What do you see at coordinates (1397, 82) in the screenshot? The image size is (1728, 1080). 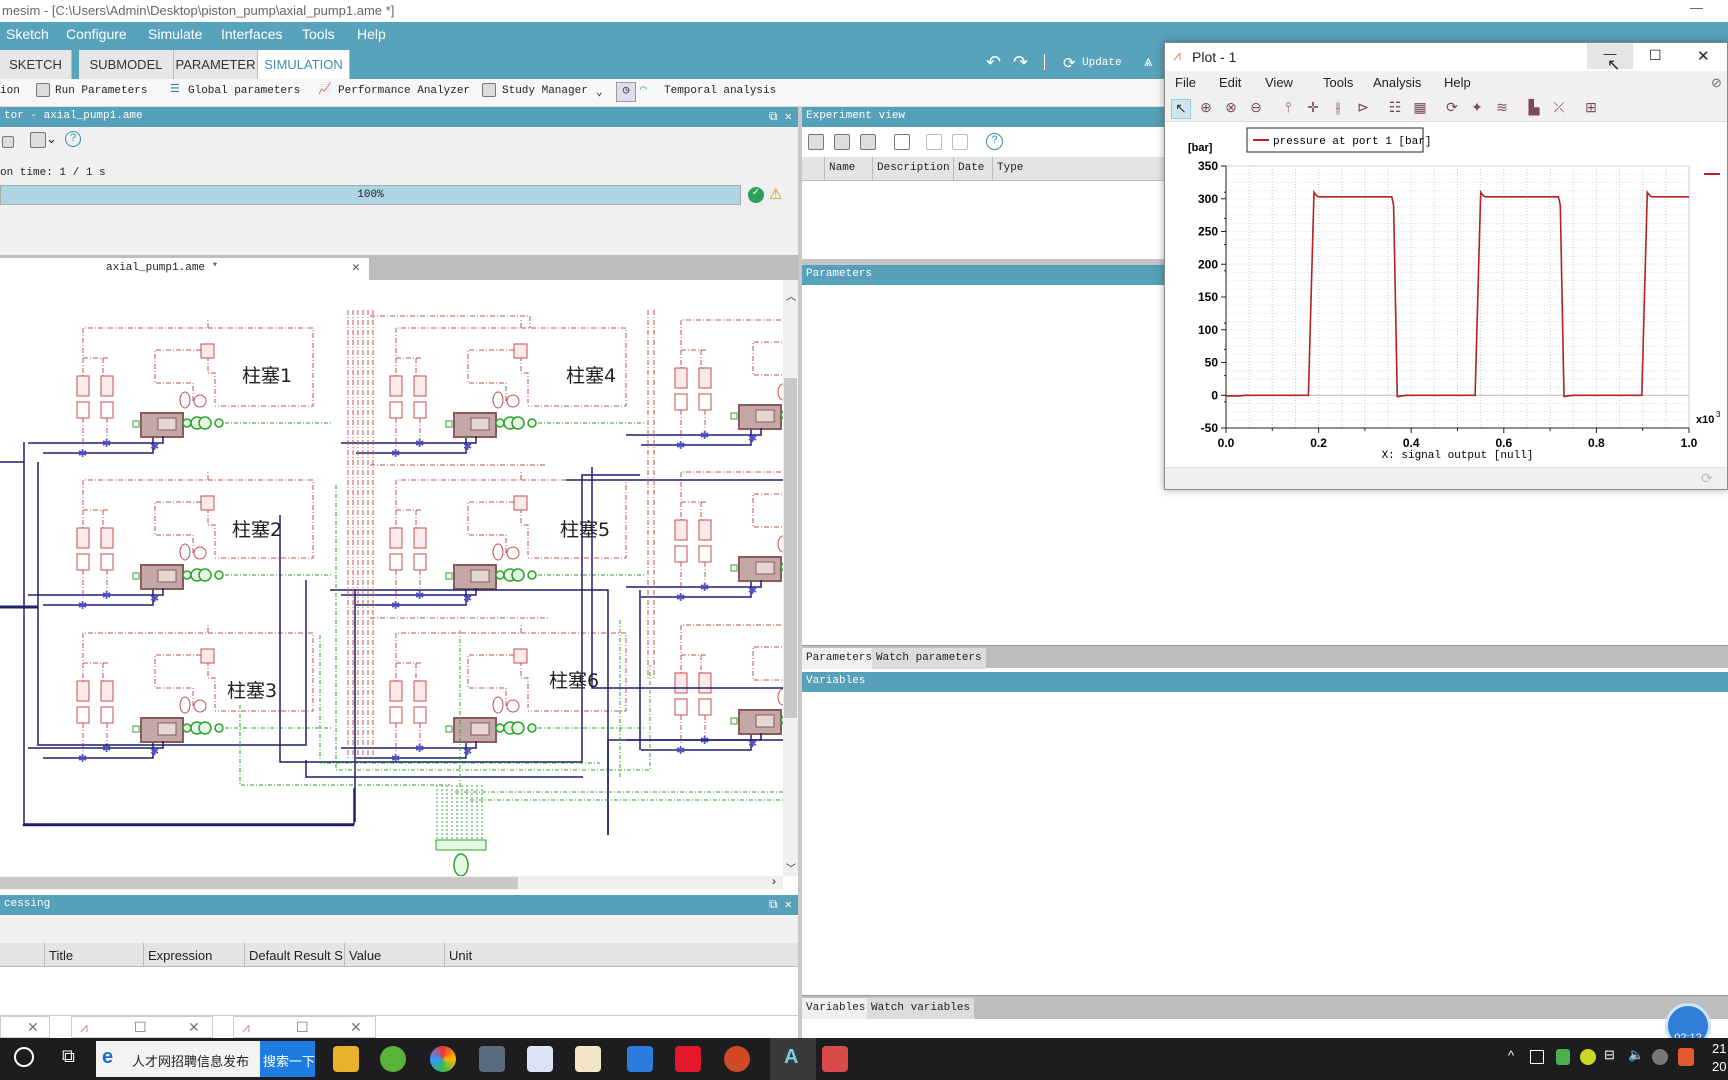 I see `plot-menu-analysis: Analysis` at bounding box center [1397, 82].